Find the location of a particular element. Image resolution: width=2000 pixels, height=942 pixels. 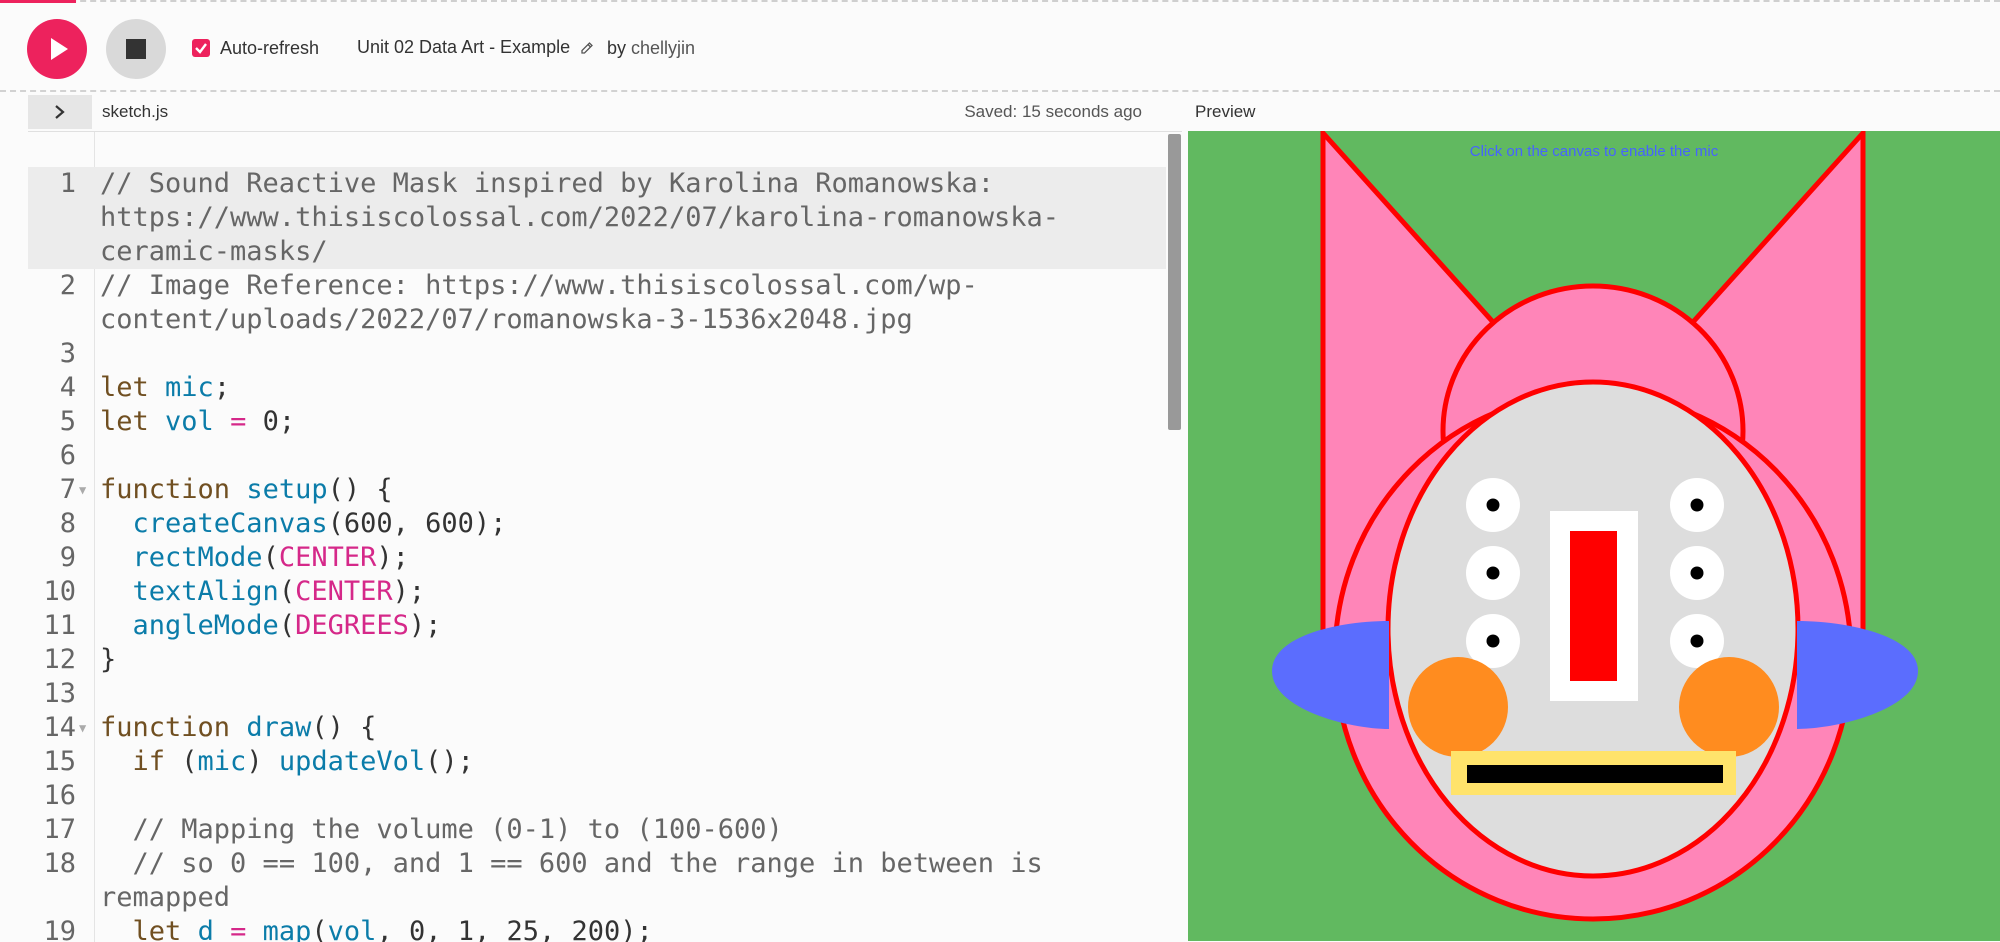

editor-header: sketch.js Saved: 15 seconds ago Preview is located at coordinates (1000, 112).